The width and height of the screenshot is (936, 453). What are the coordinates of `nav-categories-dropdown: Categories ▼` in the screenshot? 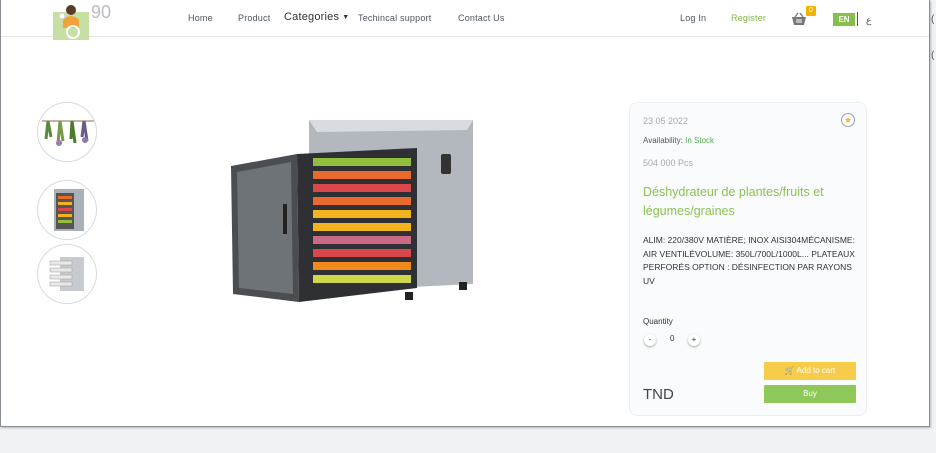 It's located at (316, 17).